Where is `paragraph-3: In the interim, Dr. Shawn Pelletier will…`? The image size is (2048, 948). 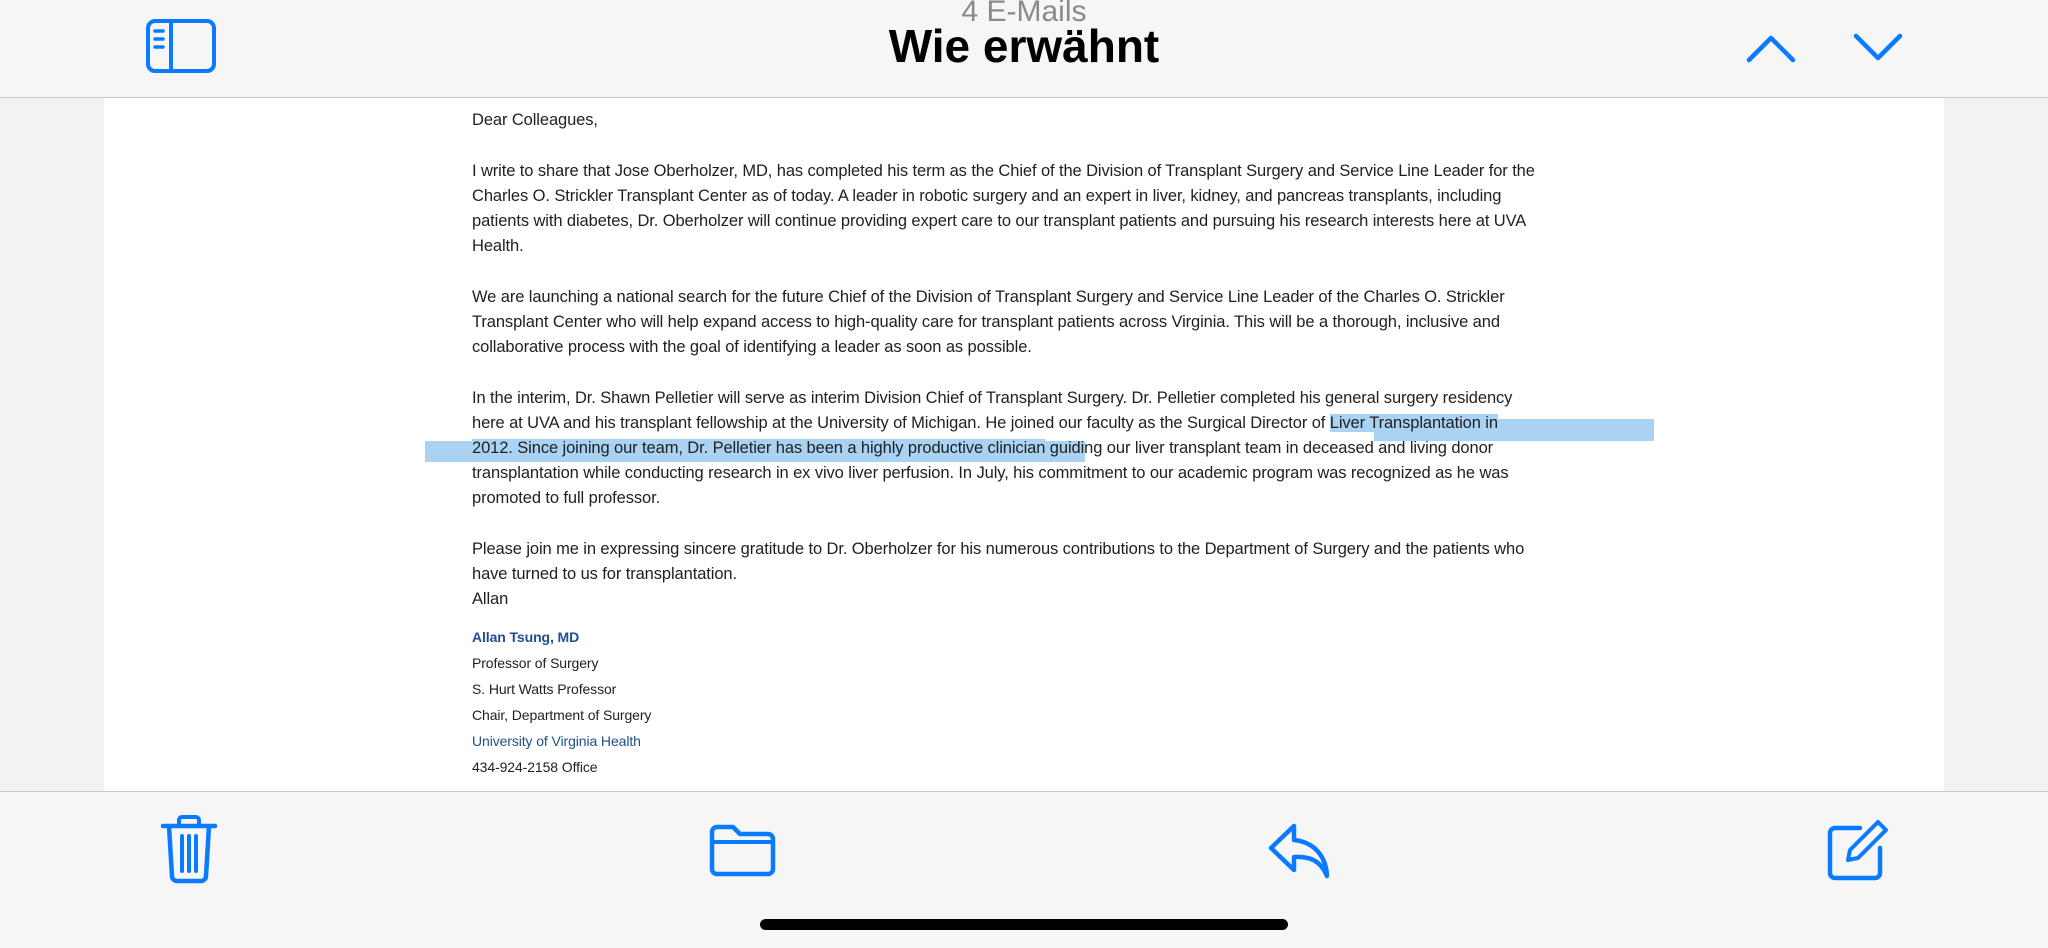
paragraph-3: In the interim, Dr. Shawn Pelletier will… is located at coordinates (992, 448).